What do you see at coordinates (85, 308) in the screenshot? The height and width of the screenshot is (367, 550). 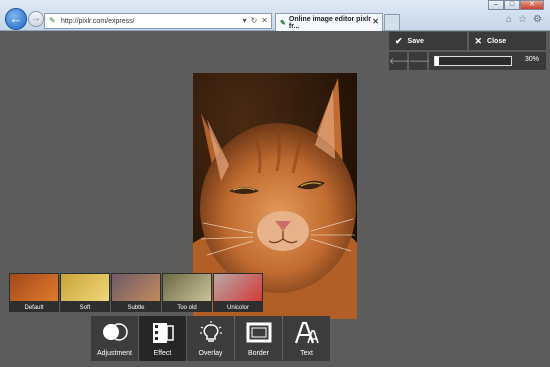 I see `effect-label: Soft` at bounding box center [85, 308].